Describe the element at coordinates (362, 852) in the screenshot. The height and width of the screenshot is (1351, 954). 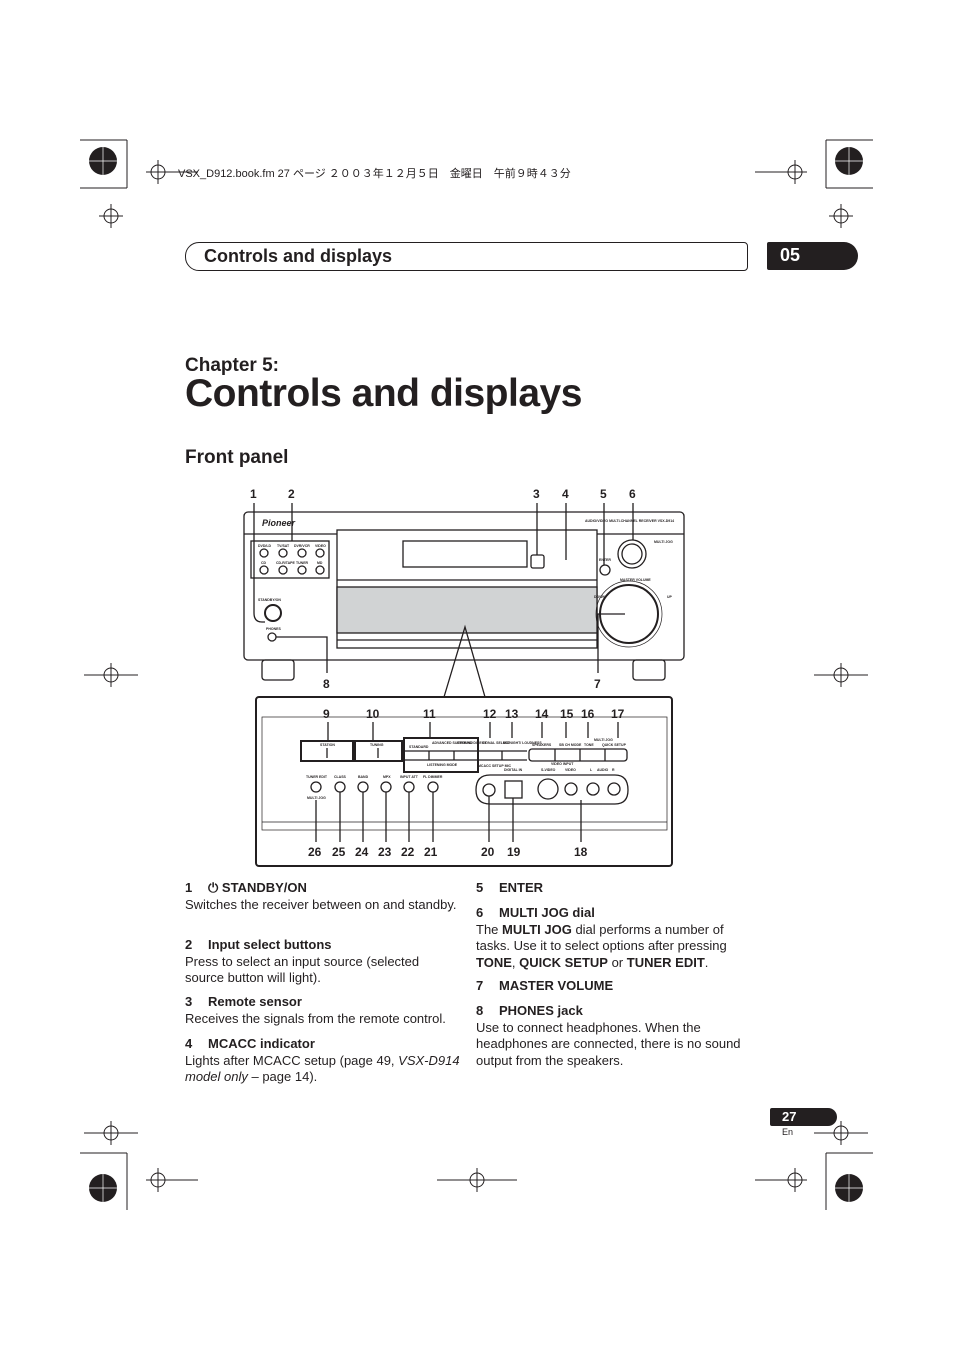
I see `callout-number: 24` at that location.